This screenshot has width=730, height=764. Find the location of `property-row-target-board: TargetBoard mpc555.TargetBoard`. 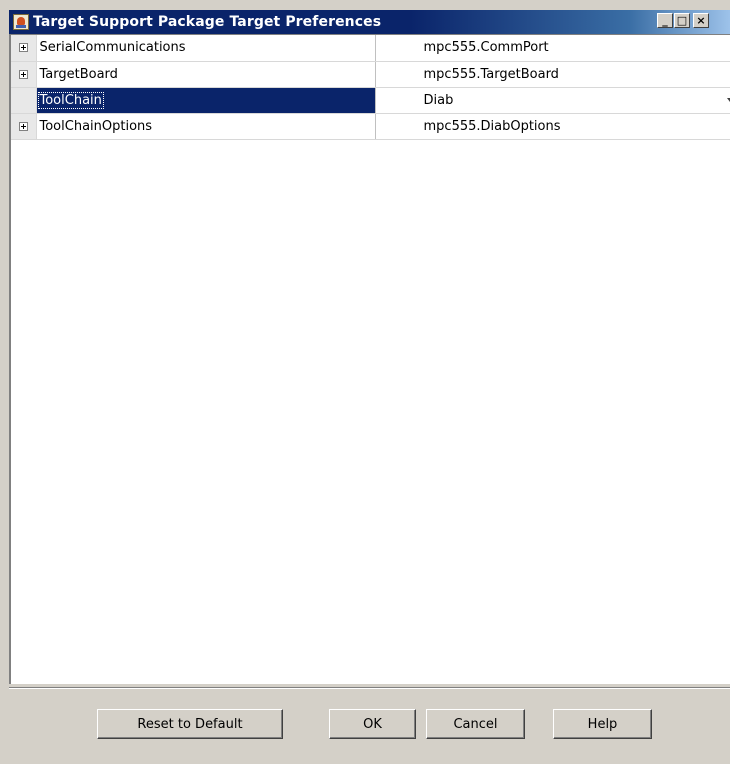

property-row-target-board: TargetBoard mpc555.TargetBoard is located at coordinates (370, 74).